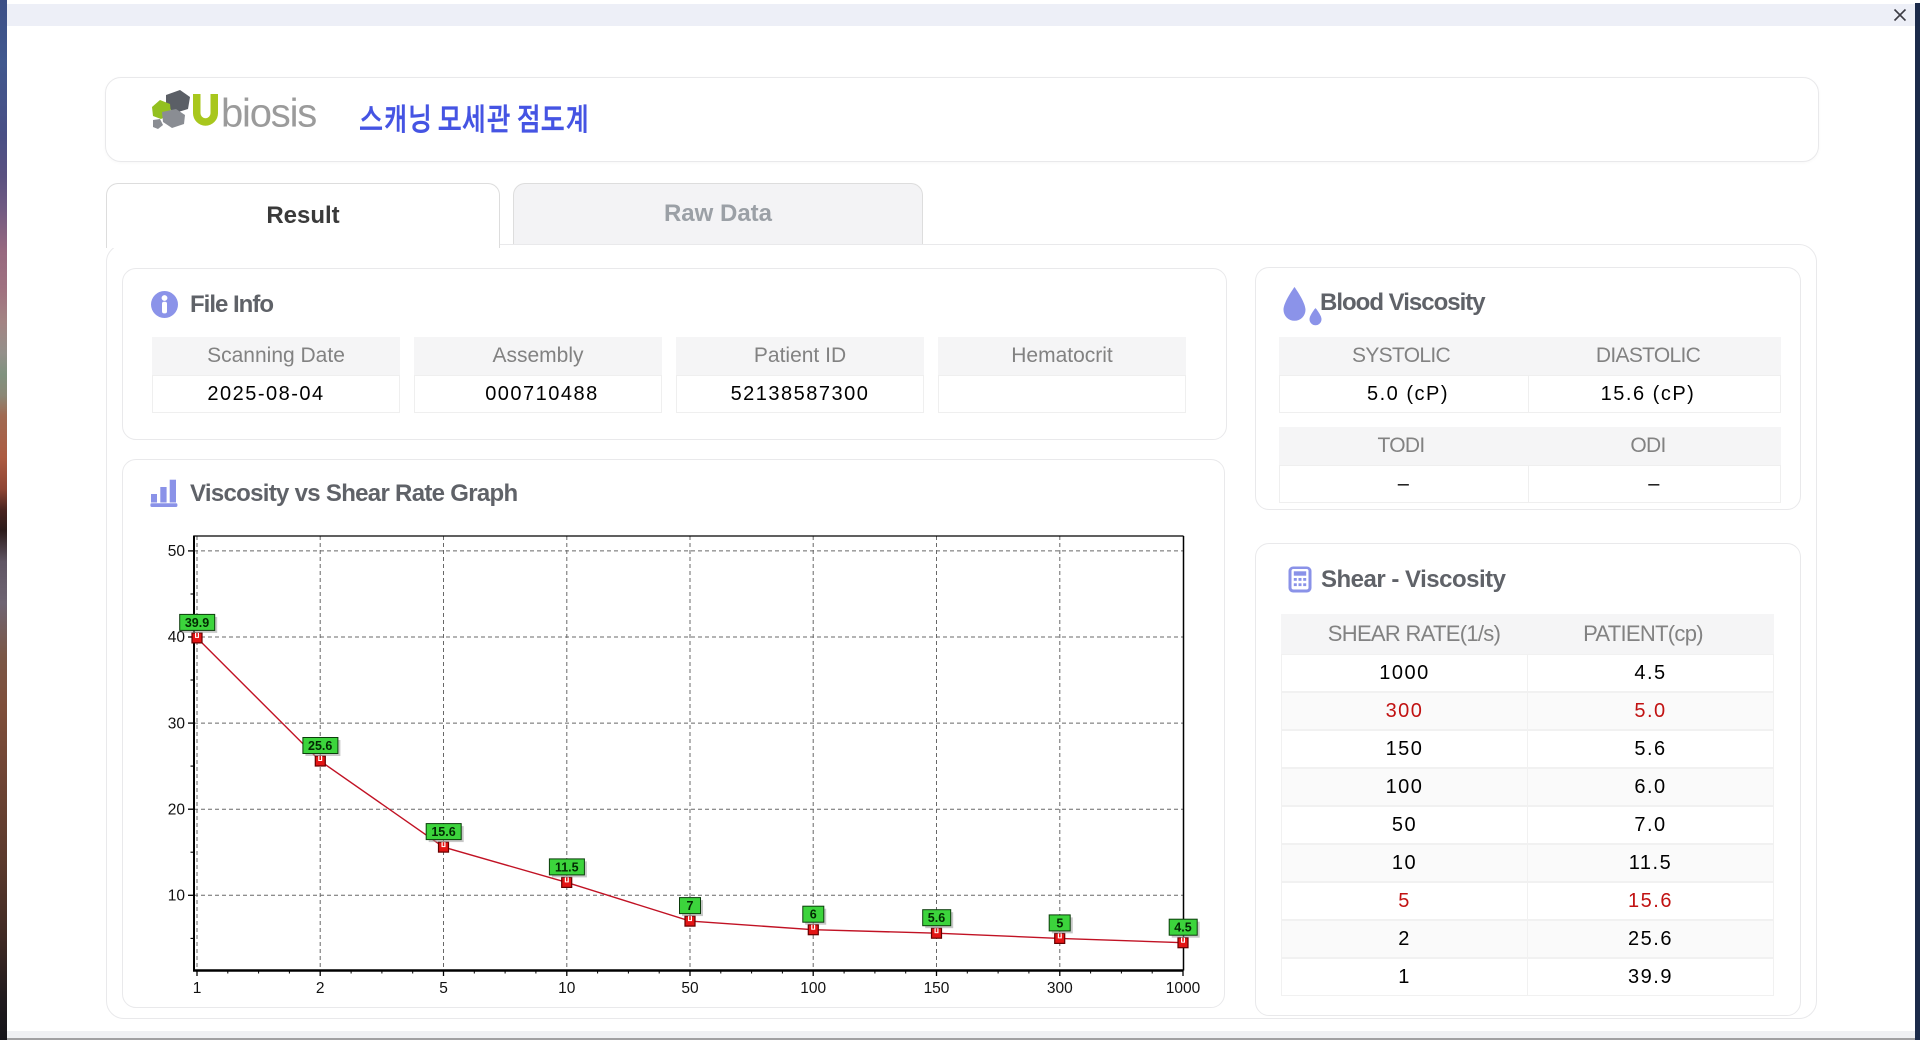 This screenshot has width=1920, height=1040. Describe the element at coordinates (320, 746) in the screenshot. I see `svg-text: 25.6` at that location.